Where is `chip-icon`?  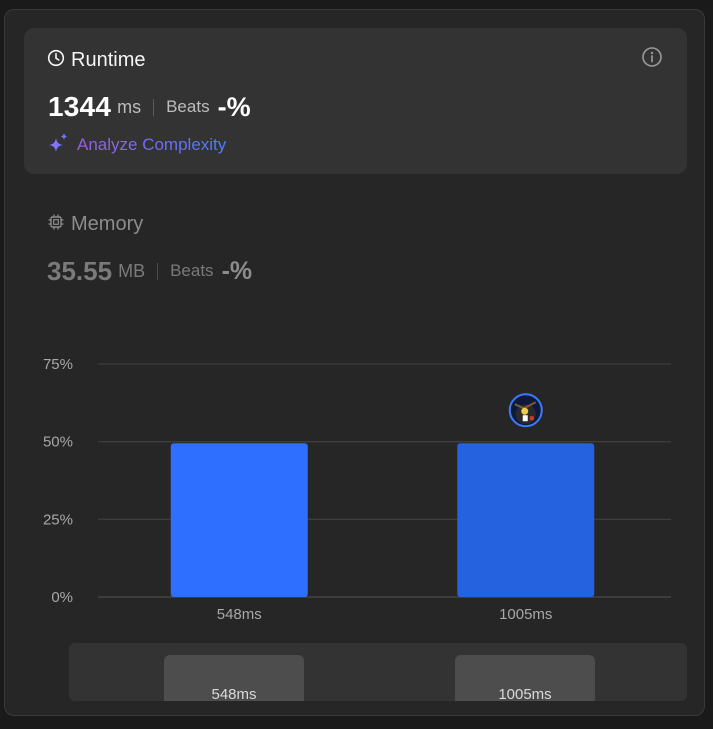
chip-icon is located at coordinates (56, 224).